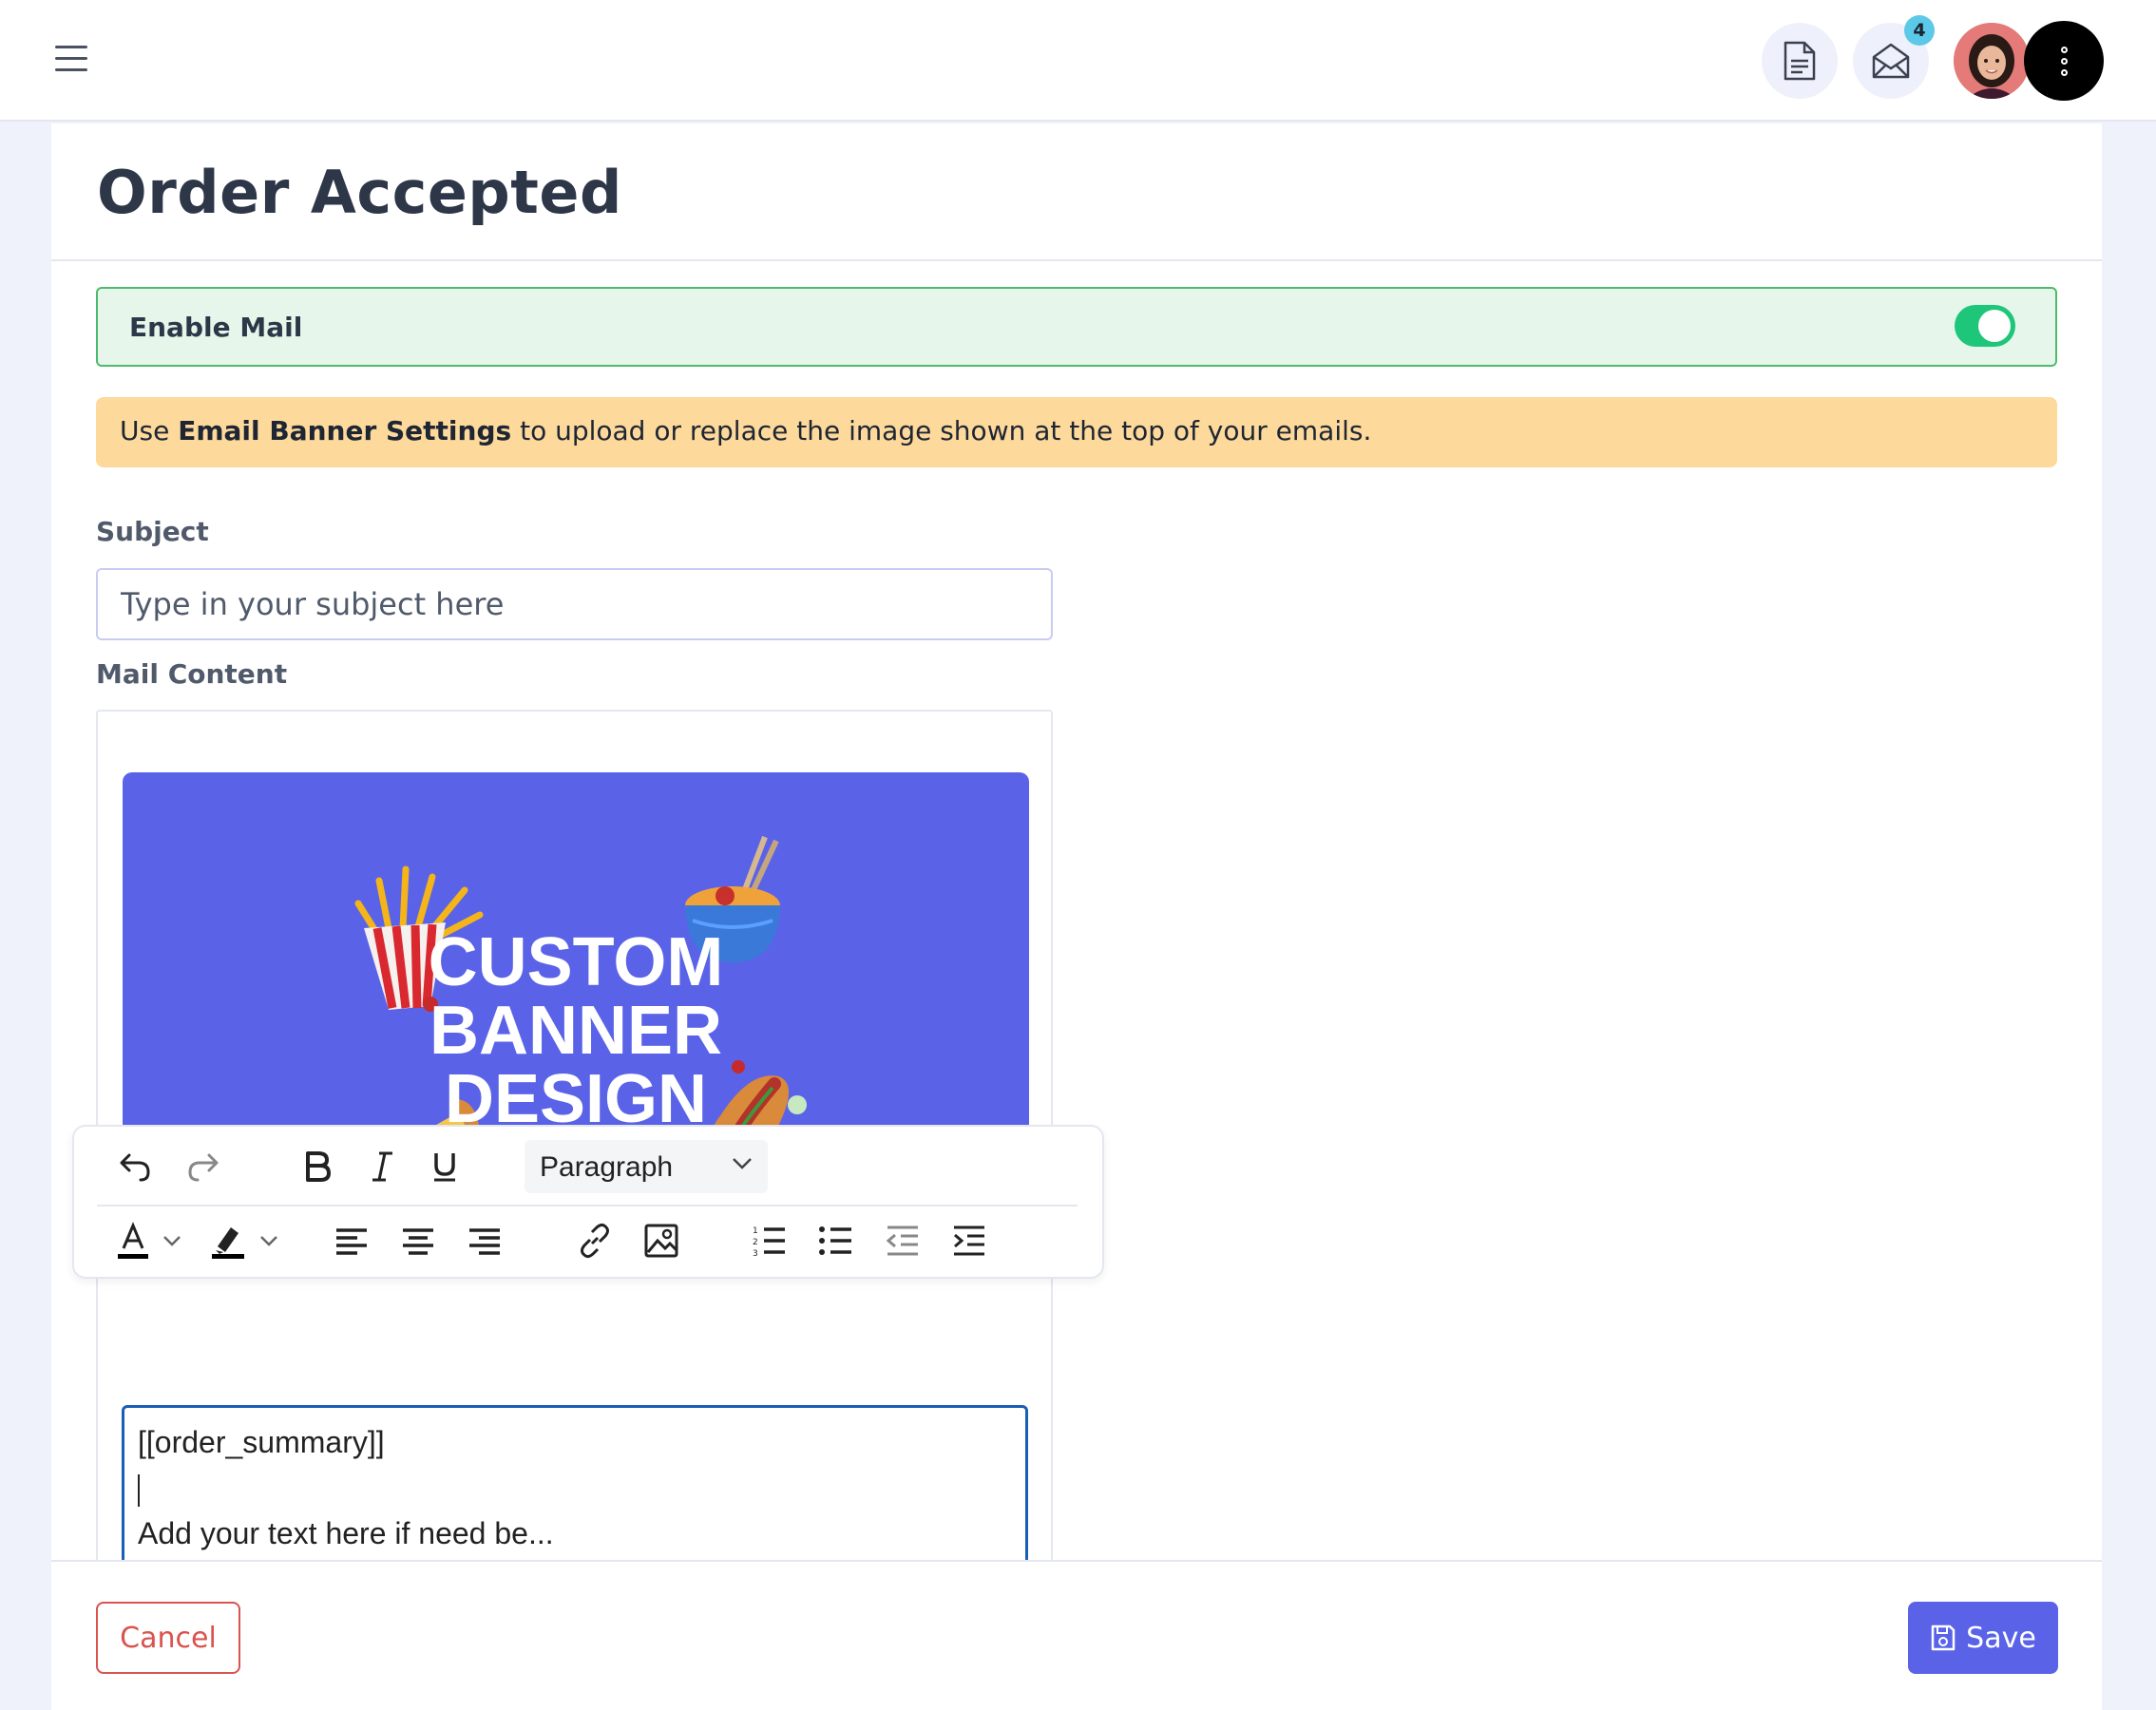 The image size is (2156, 1710). Describe the element at coordinates (262, 1442) in the screenshot. I see `body-line-1: [[order_summary]]` at that location.